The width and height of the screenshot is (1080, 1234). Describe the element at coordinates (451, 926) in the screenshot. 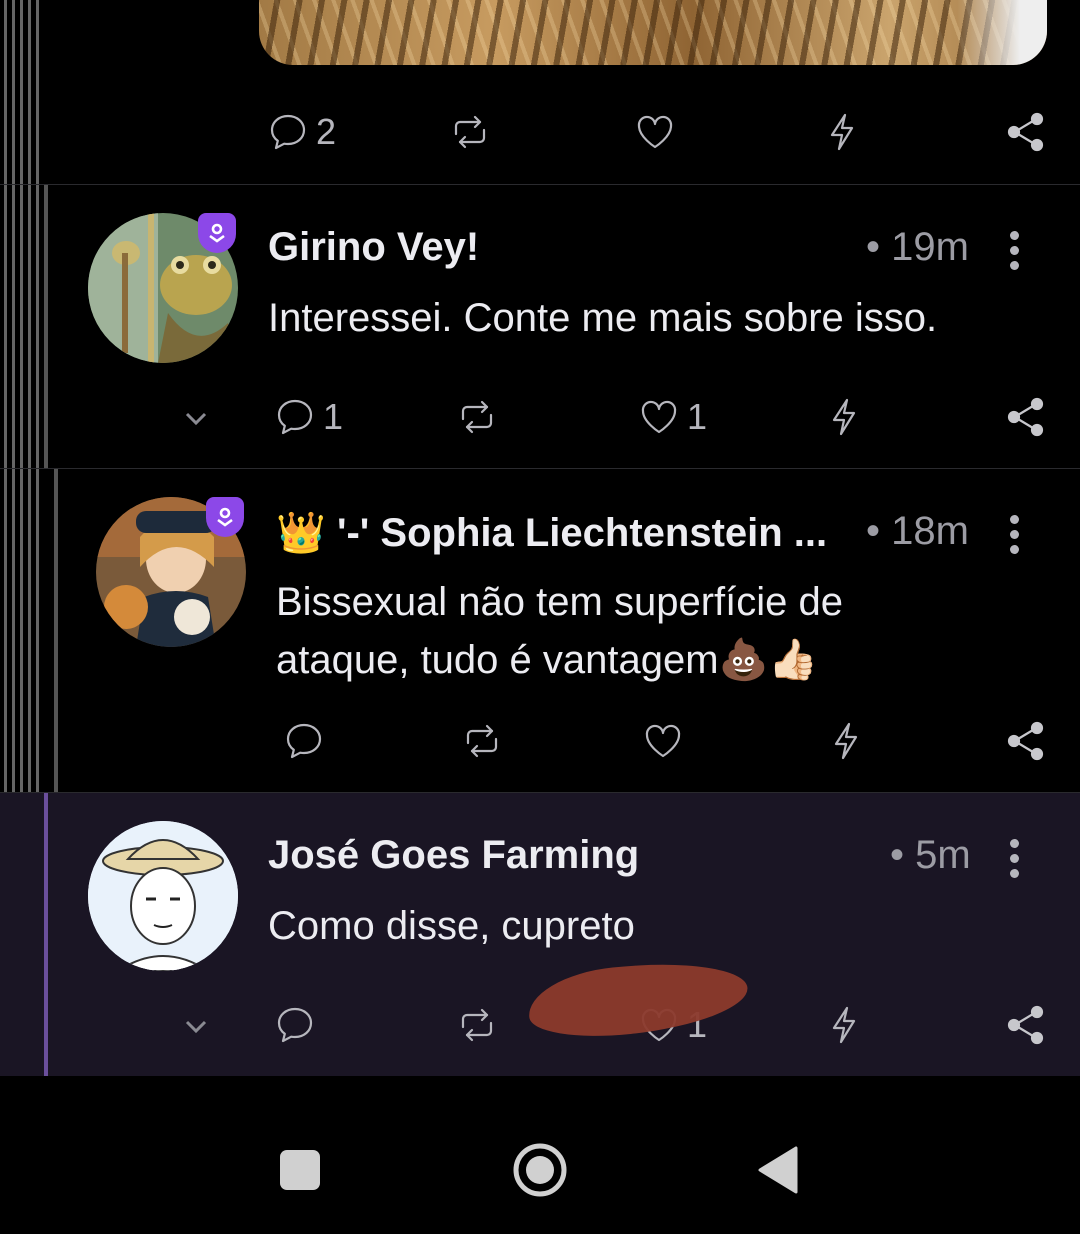

I see `post-body: Como disse, cupreto` at that location.